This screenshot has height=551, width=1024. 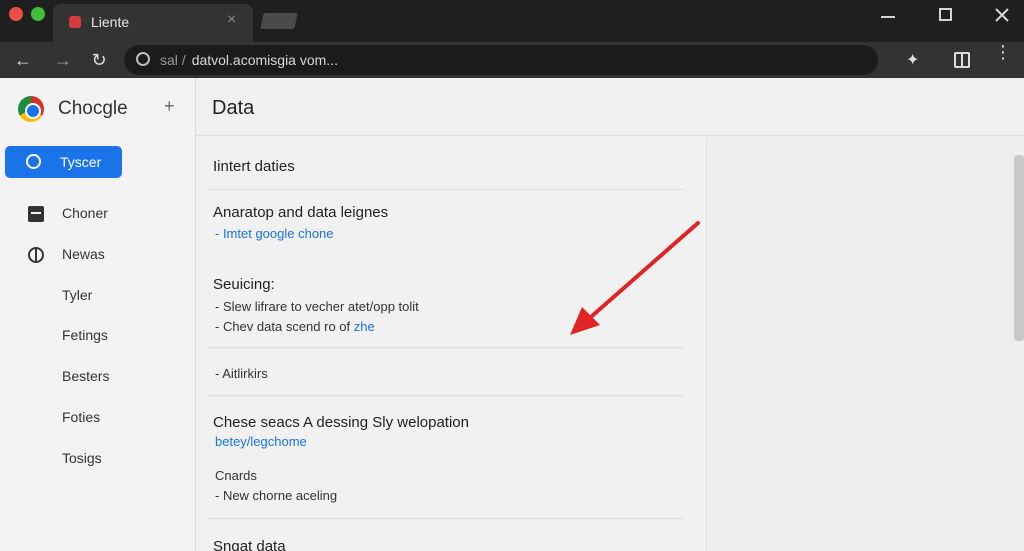 I want to click on sidebar-item-foties: Foties, so click(x=97, y=418).